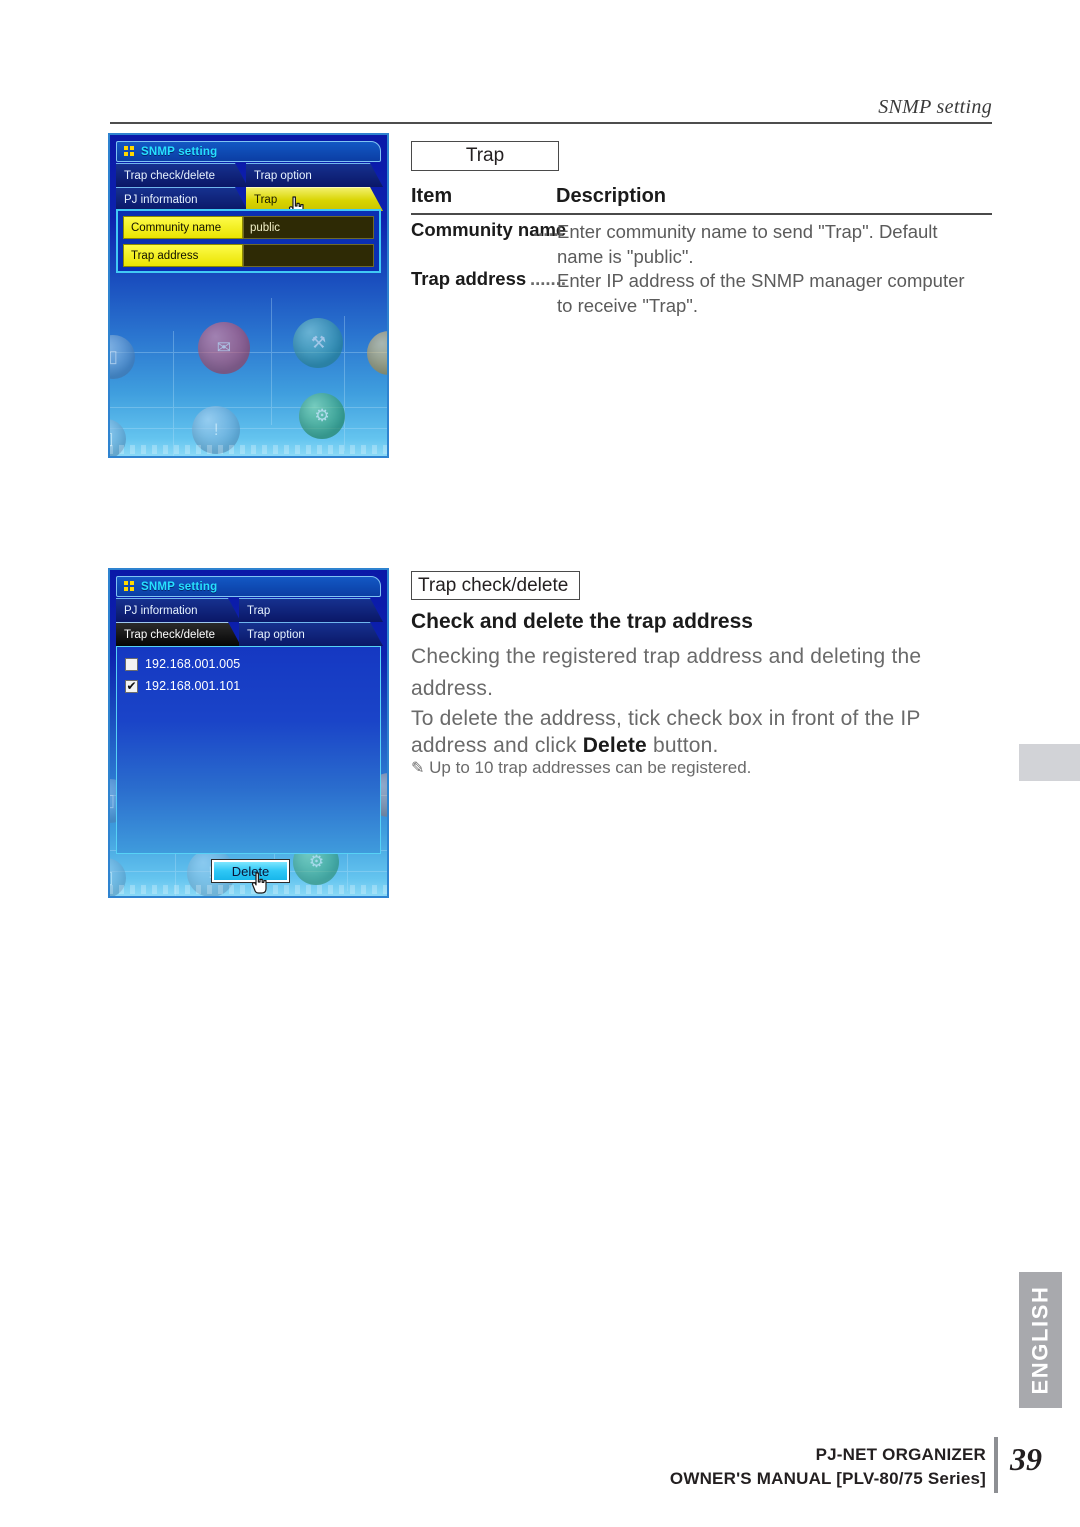 This screenshot has height=1527, width=1080. What do you see at coordinates (614, 745) in the screenshot?
I see `delete-keyword: Delete` at bounding box center [614, 745].